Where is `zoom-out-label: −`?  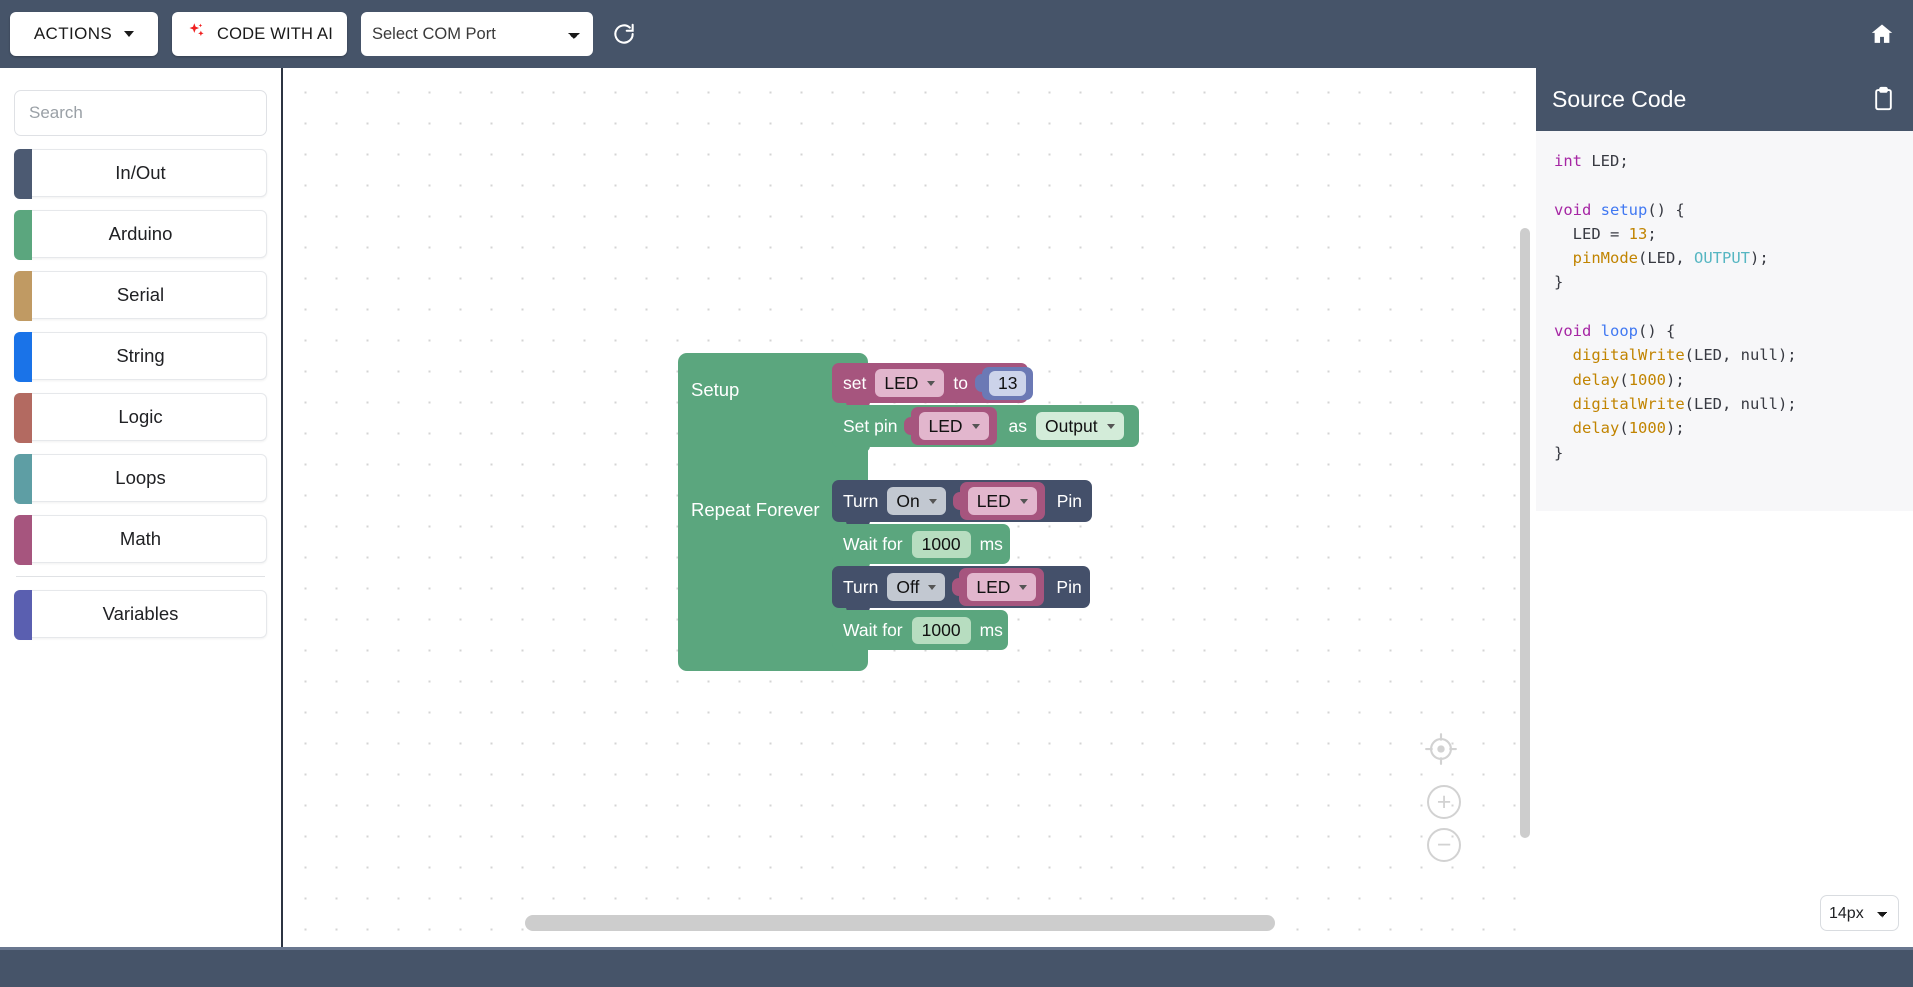
zoom-out-label: − is located at coordinates (1444, 844).